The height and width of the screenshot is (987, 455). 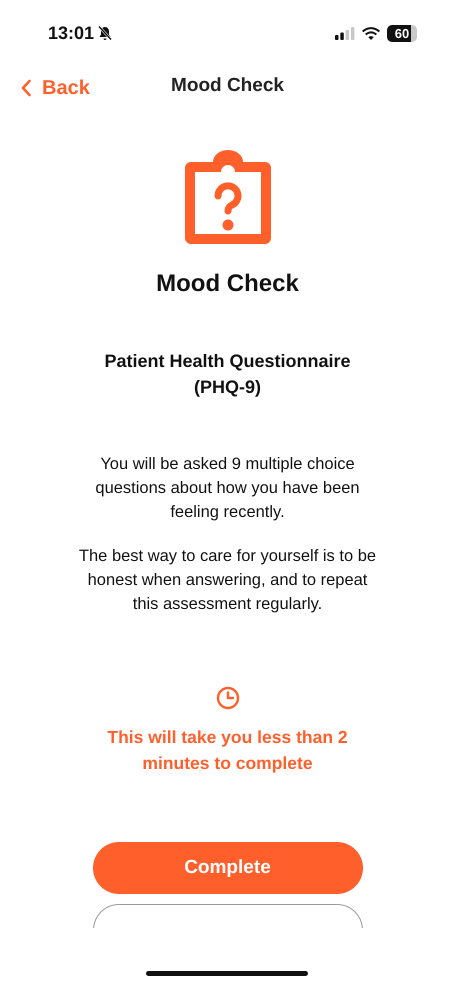 I want to click on page-heading: Mood Check, so click(x=227, y=284).